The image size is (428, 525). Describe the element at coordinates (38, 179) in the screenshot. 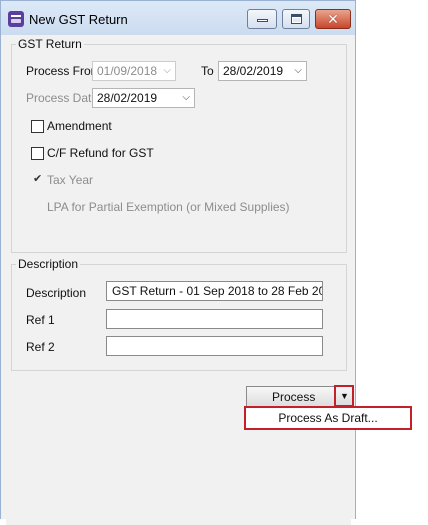

I see `checkmark-icon: ✔` at that location.